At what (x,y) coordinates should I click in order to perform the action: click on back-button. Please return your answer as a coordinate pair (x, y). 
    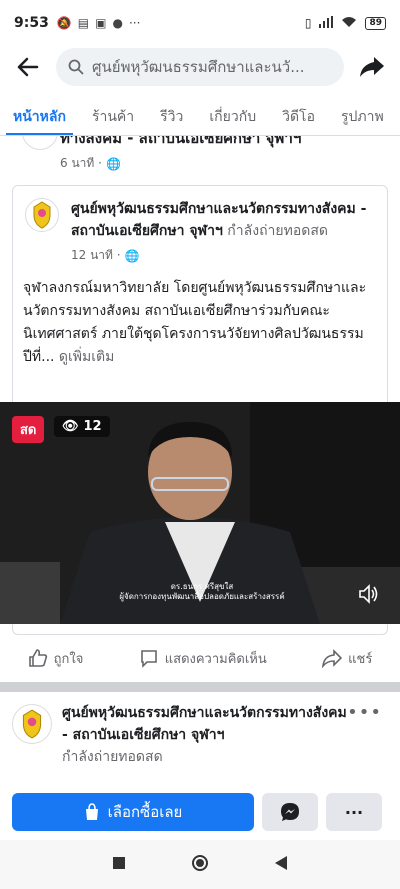
    Looking at the image, I should click on (28, 67).